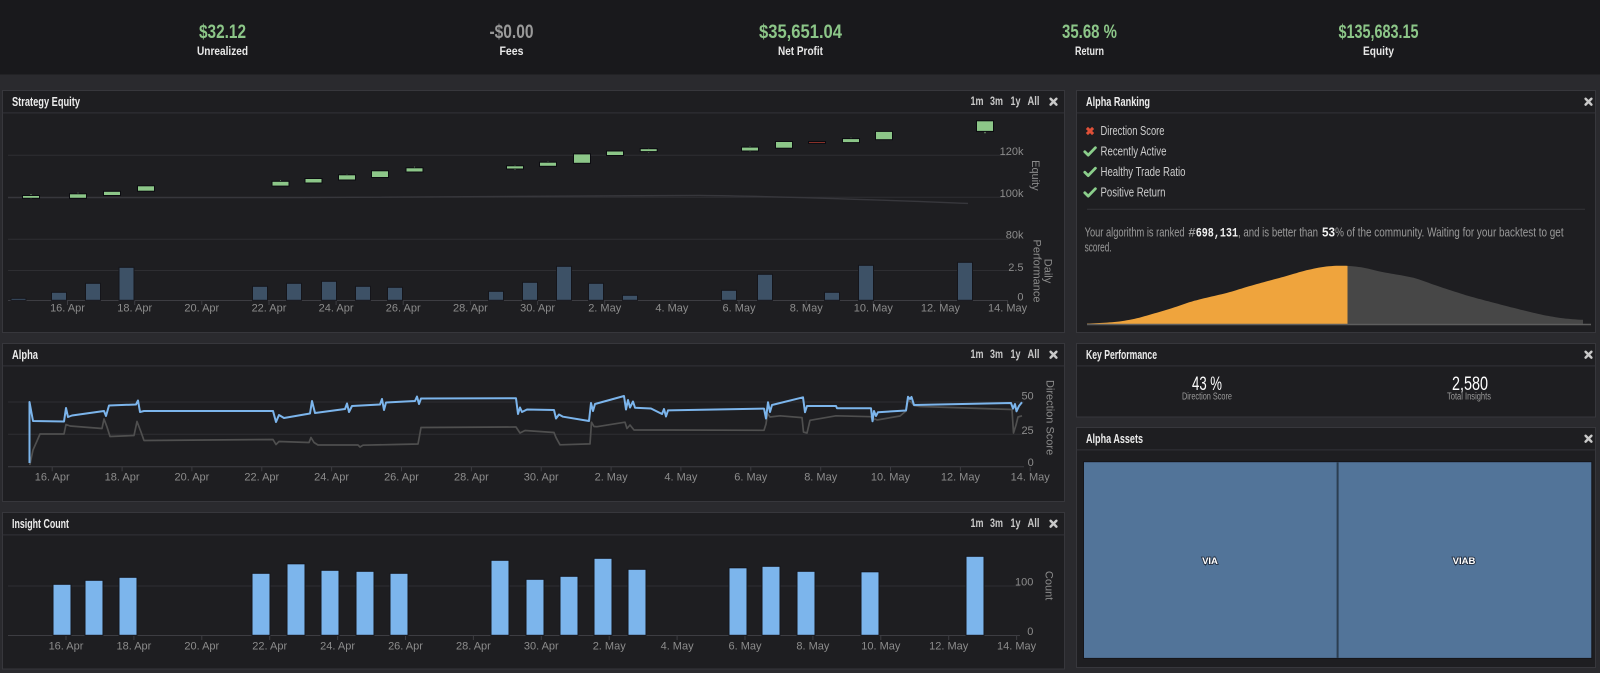 This screenshot has height=673, width=1600. I want to click on svg-text: Count, so click(1049, 585).